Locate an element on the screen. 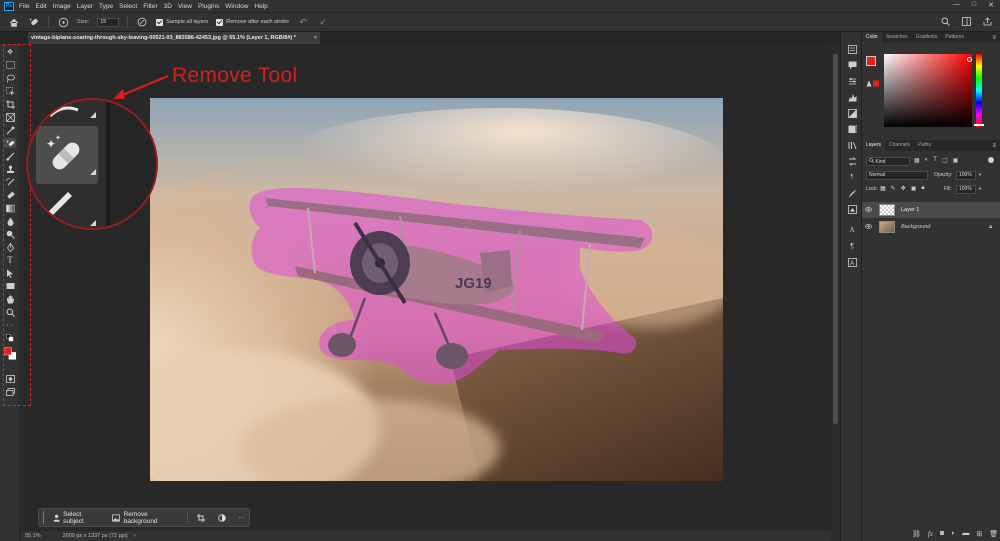 Image resolution: width=1000 pixels, height=541 pixels. tab-gradients: Gradients is located at coordinates (927, 37).